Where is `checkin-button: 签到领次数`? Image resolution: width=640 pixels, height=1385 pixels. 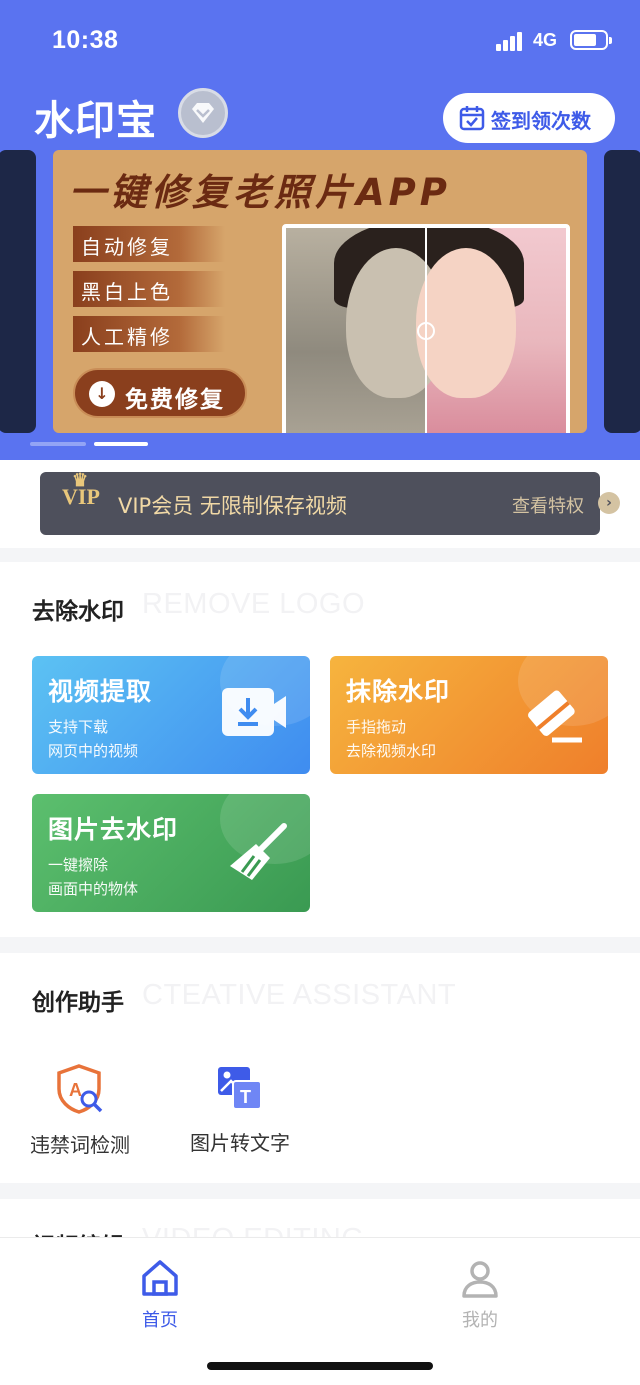 checkin-button: 签到领次数 is located at coordinates (529, 118).